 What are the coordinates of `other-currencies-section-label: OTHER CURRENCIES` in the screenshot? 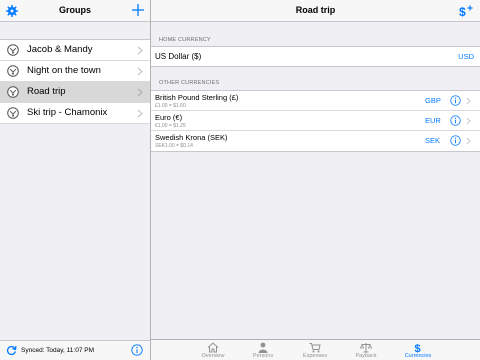 It's located at (189, 83).